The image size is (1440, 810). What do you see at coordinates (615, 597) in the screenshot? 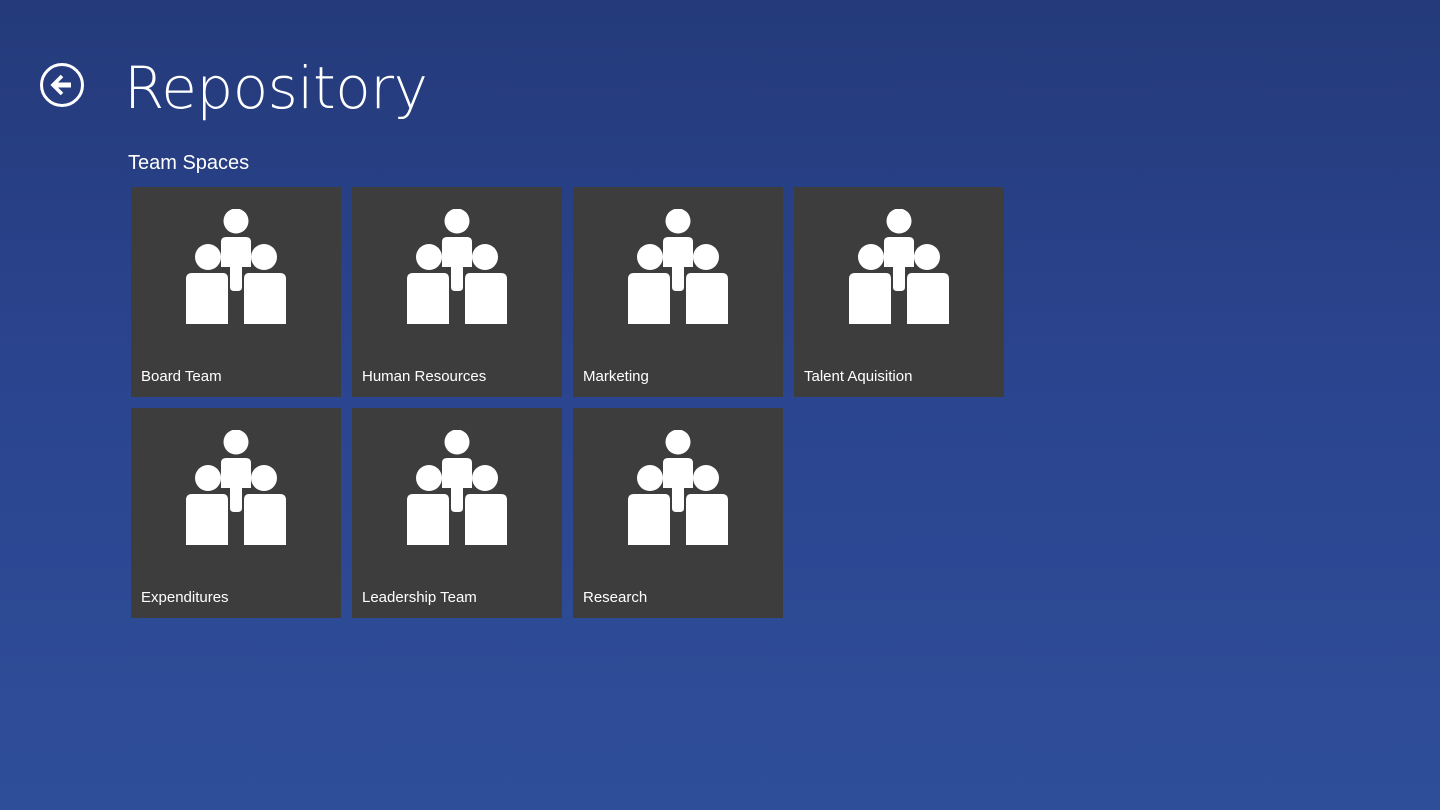
I see `tile-label: Research` at bounding box center [615, 597].